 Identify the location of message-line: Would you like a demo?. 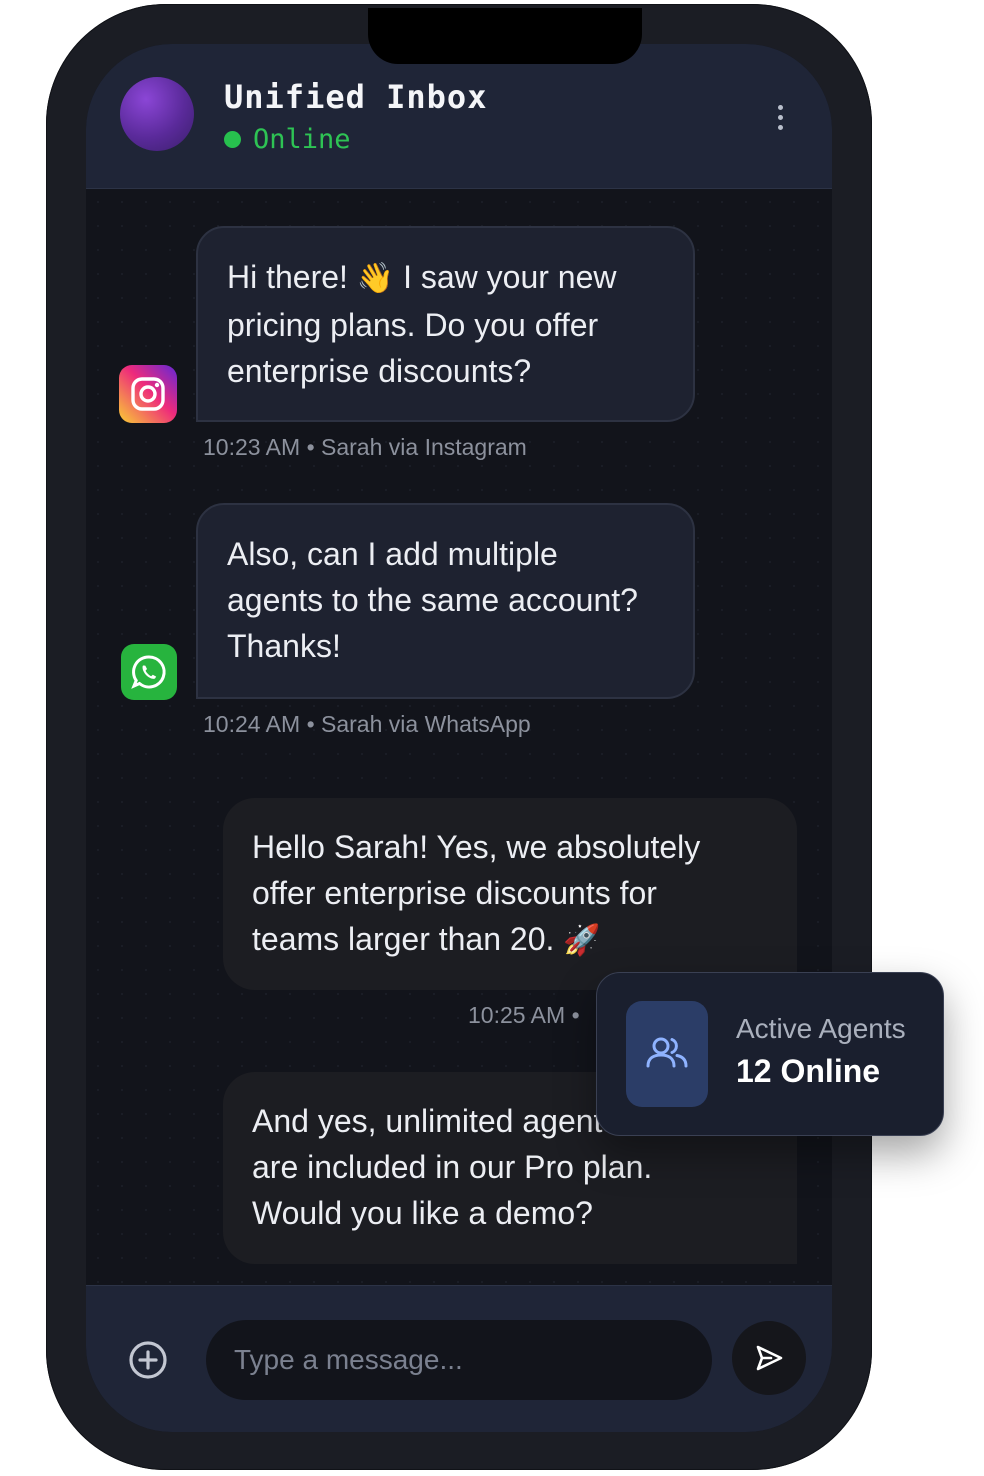
(422, 1213).